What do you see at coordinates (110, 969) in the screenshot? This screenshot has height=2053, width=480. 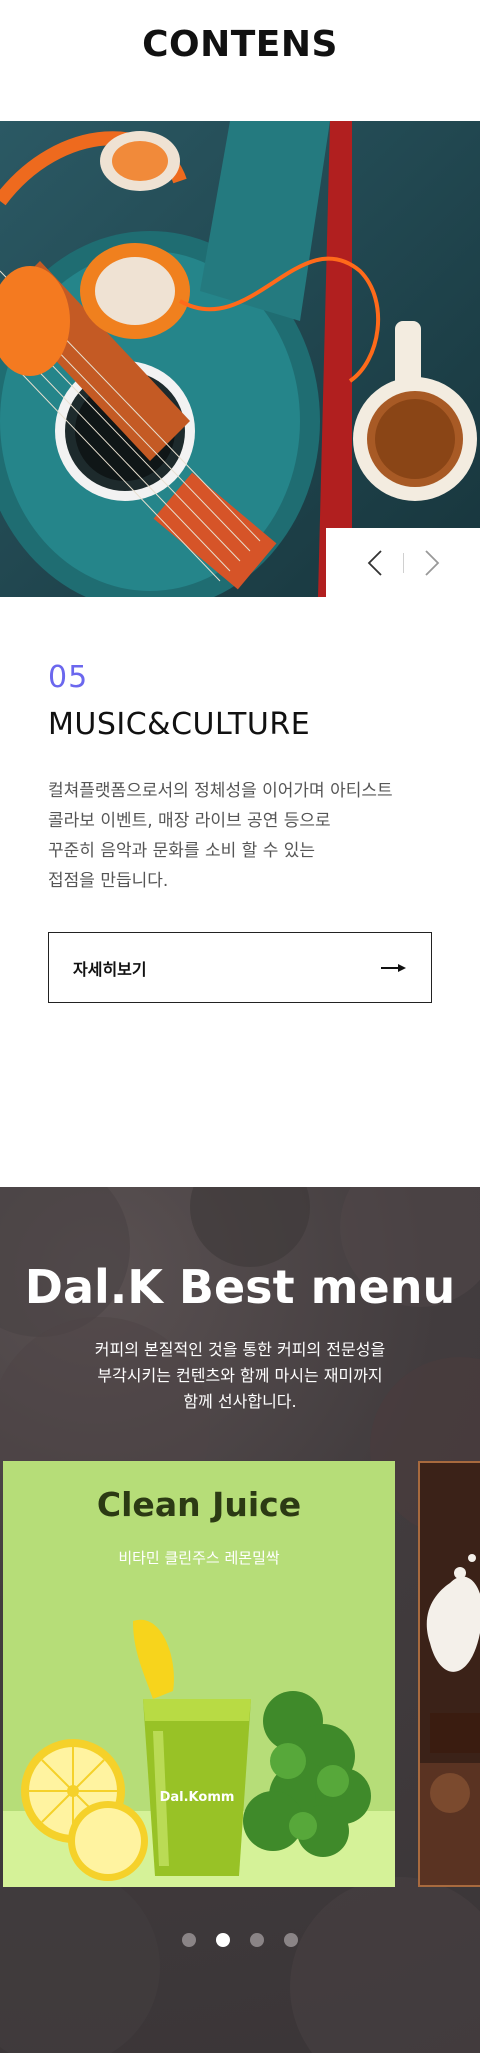 I see `view-more-label: 자세히보기` at bounding box center [110, 969].